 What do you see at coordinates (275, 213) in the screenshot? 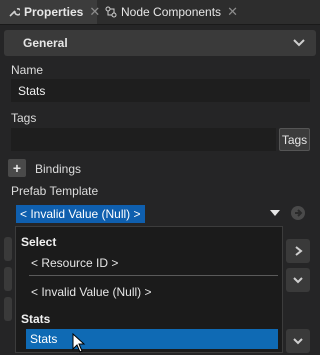
I see `dropdown-arrow-icon` at bounding box center [275, 213].